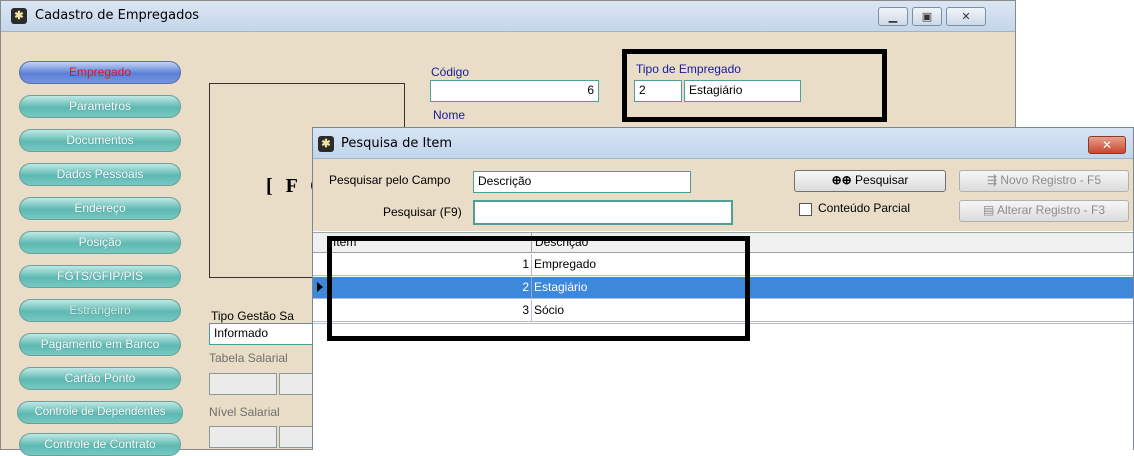 This screenshot has height=456, width=1134. What do you see at coordinates (100, 310) in the screenshot?
I see `sidebar-item-estrangeiro: Estrangeiro` at bounding box center [100, 310].